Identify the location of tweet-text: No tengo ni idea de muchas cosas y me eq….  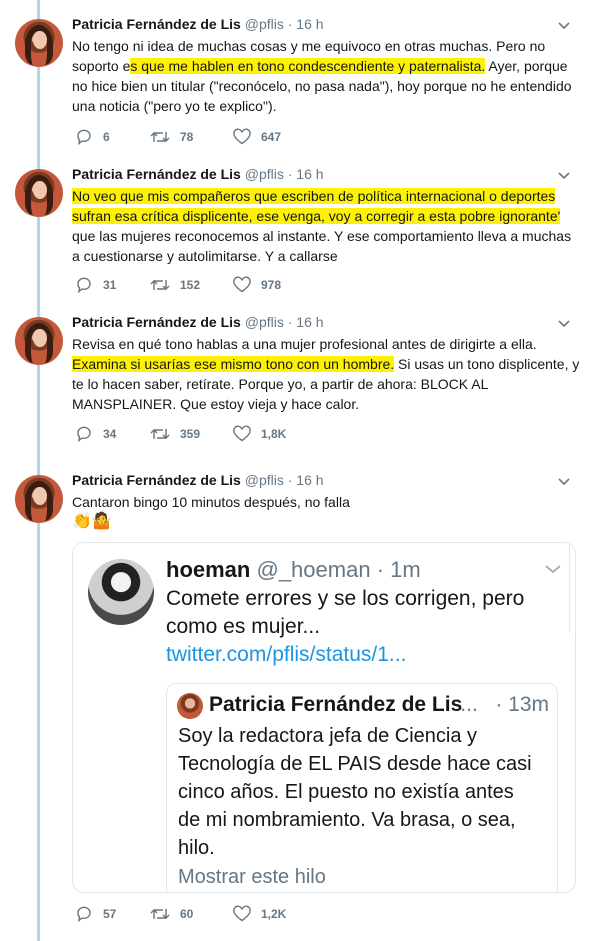
(322, 76).